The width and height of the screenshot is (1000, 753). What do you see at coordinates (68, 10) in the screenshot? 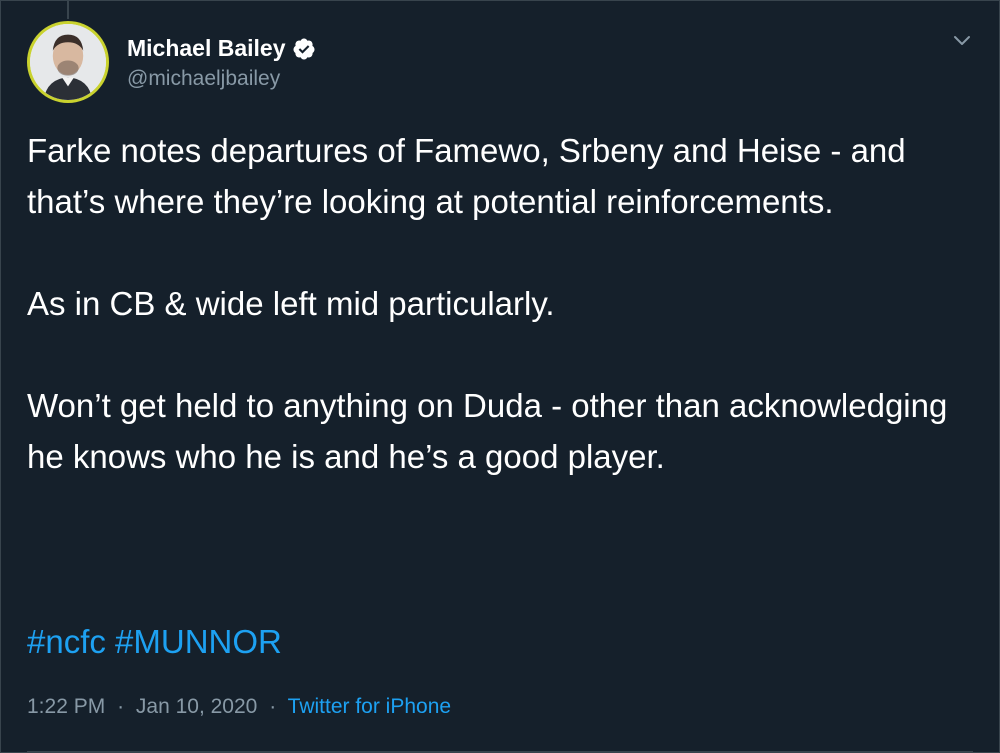
I see `thread-connector-line` at bounding box center [68, 10].